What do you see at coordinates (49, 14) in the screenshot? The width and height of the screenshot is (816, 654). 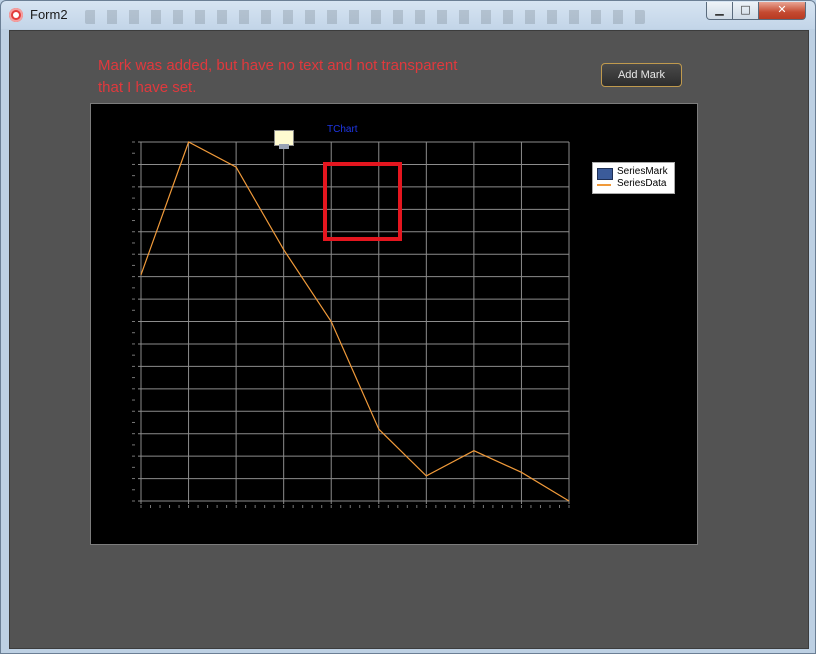 I see `window-title: Form2` at bounding box center [49, 14].